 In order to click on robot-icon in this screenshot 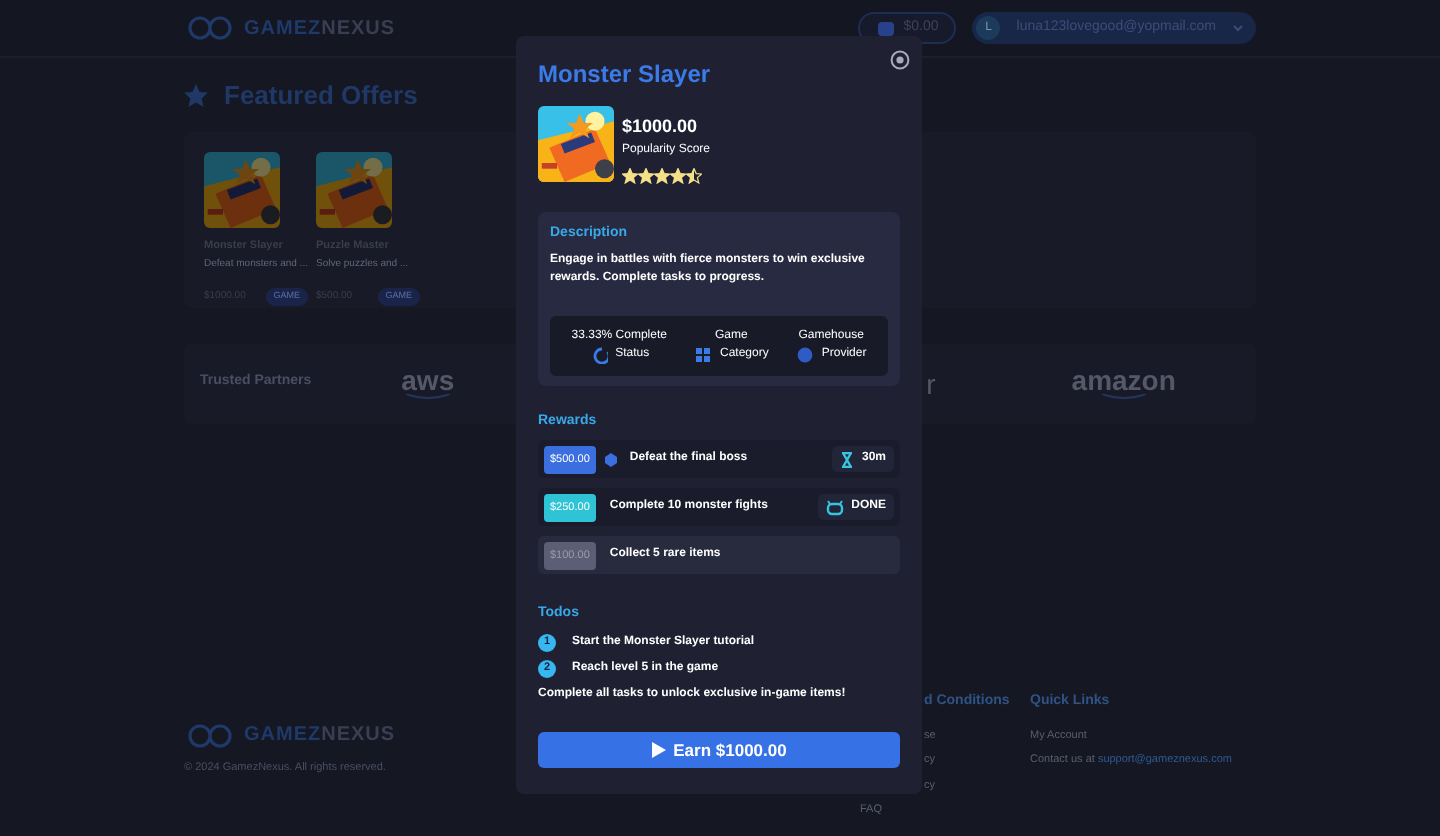, I will do `click(834, 507)`.